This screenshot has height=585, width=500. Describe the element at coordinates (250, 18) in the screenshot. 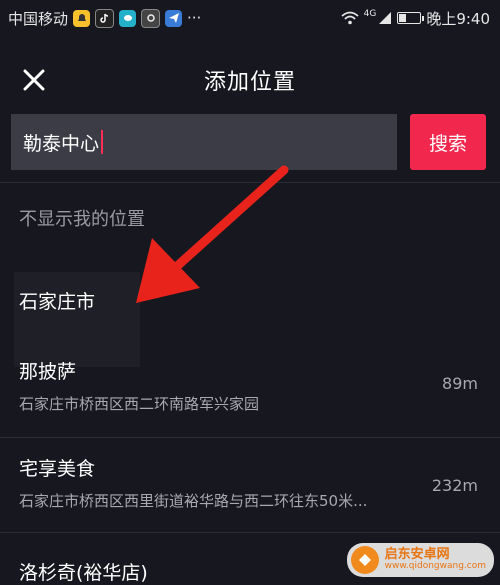

I see `status-bar: 中国移动 ··· 4G 晚上9:40` at that location.